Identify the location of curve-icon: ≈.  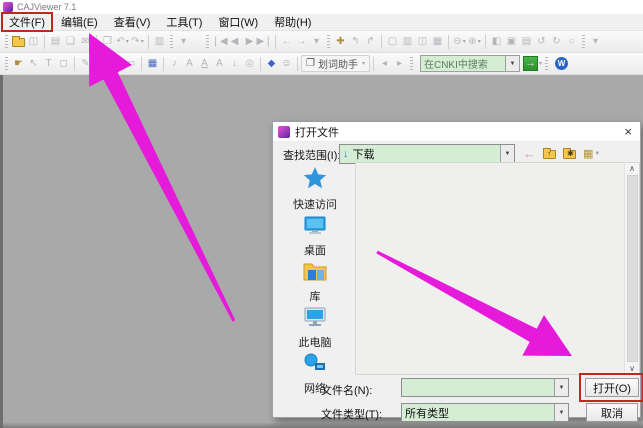
(115, 64).